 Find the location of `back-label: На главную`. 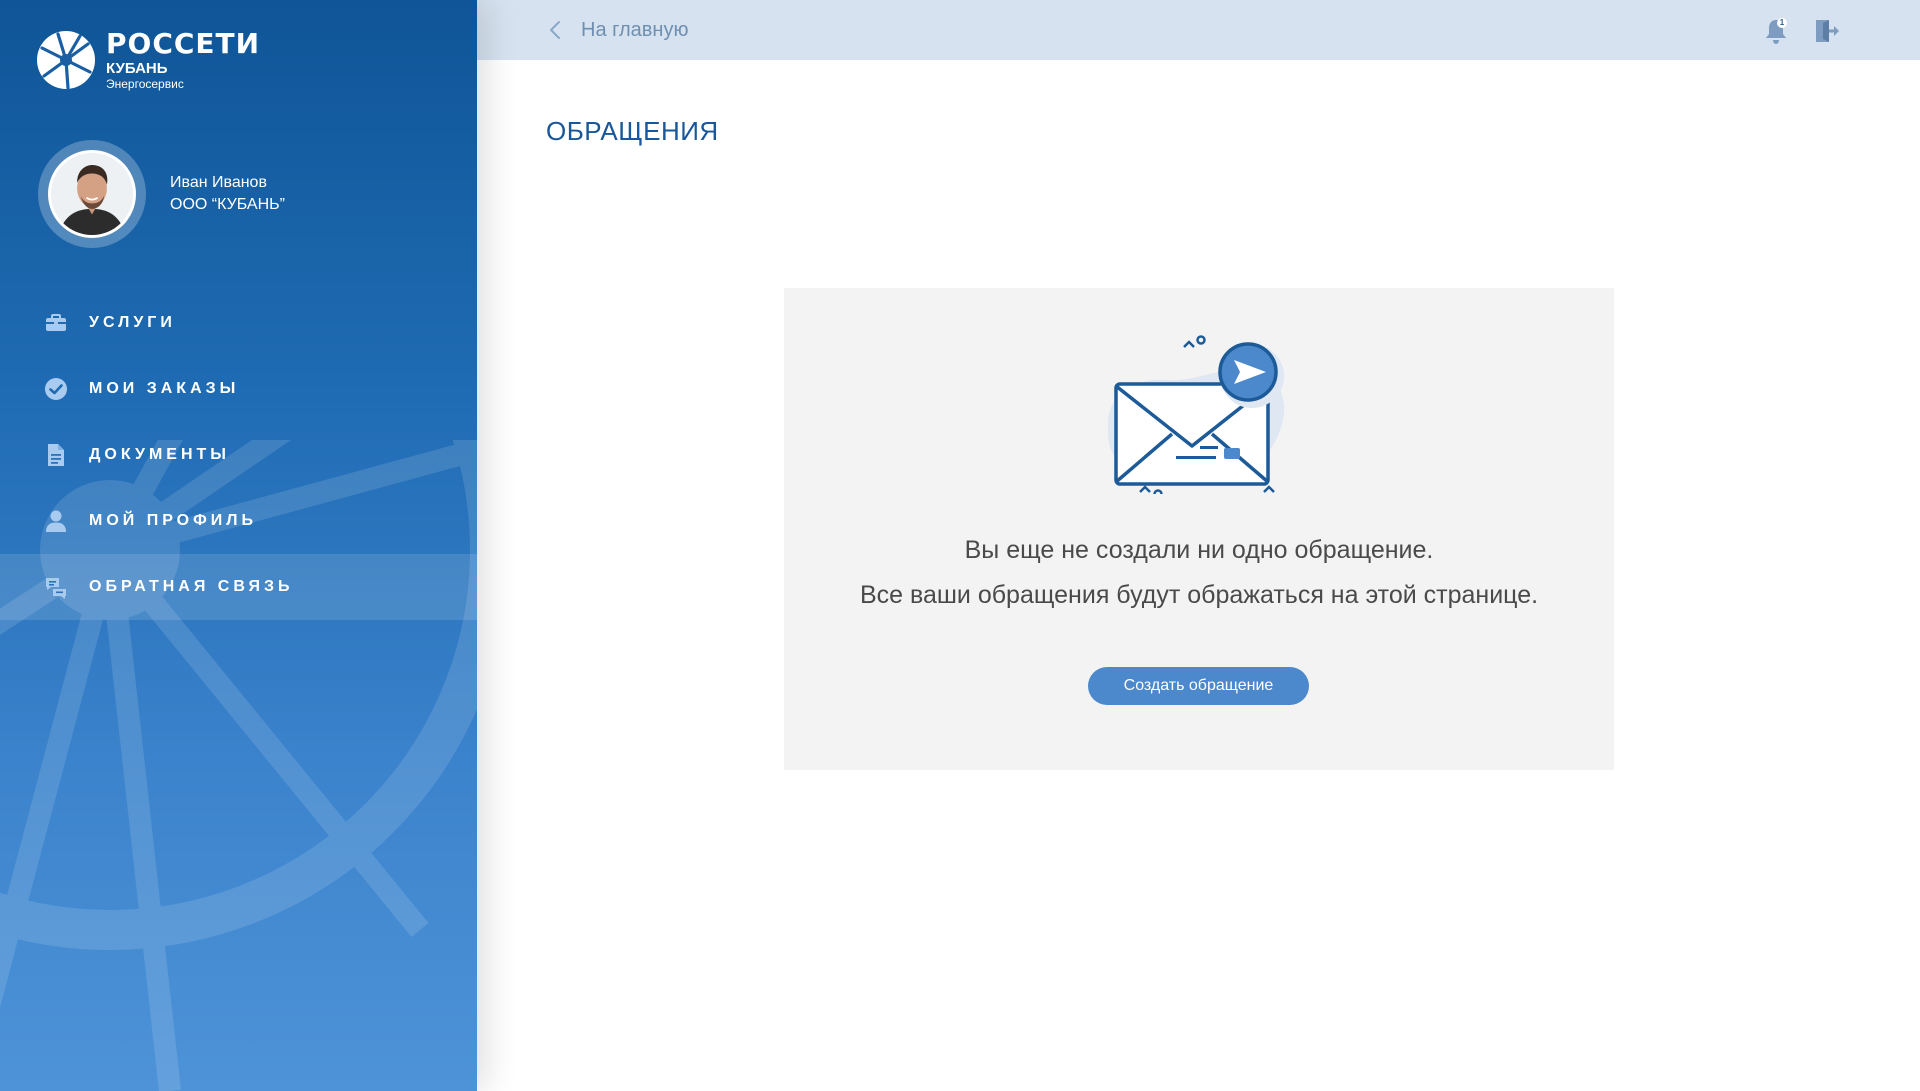

back-label: На главную is located at coordinates (635, 29).